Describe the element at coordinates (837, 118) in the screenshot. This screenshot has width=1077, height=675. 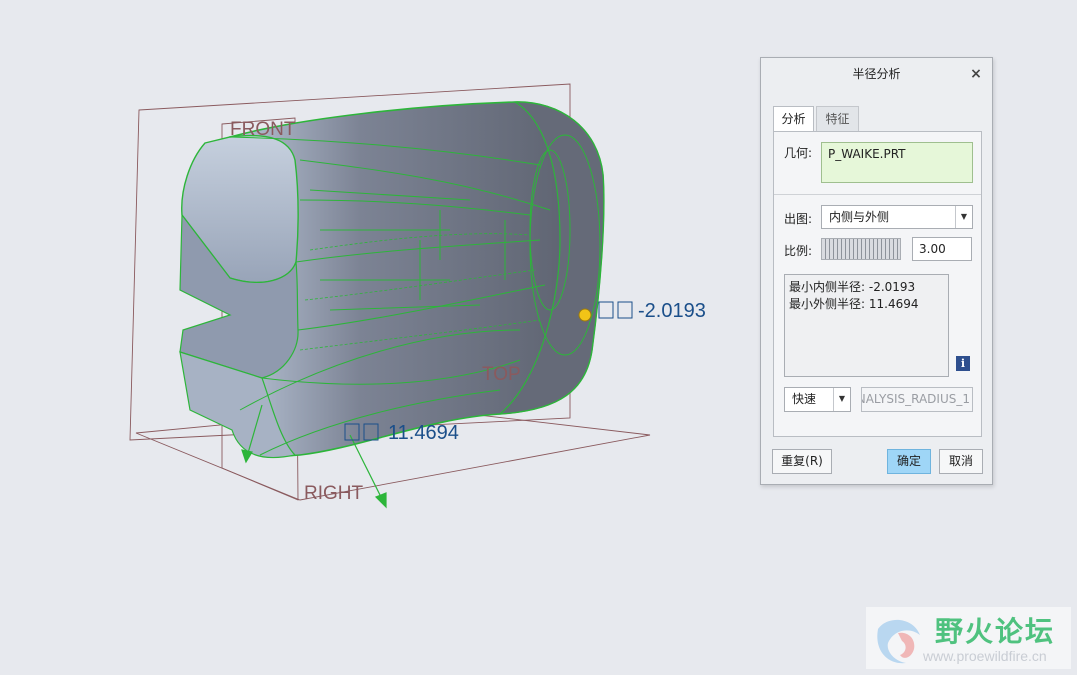
I see `tab-feature: 特征` at that location.